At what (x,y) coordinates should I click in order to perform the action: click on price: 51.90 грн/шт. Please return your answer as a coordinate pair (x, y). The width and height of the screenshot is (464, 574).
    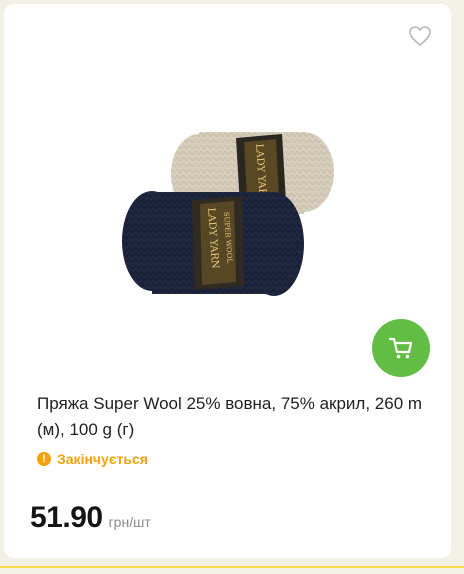
    Looking at the image, I should click on (90, 518).